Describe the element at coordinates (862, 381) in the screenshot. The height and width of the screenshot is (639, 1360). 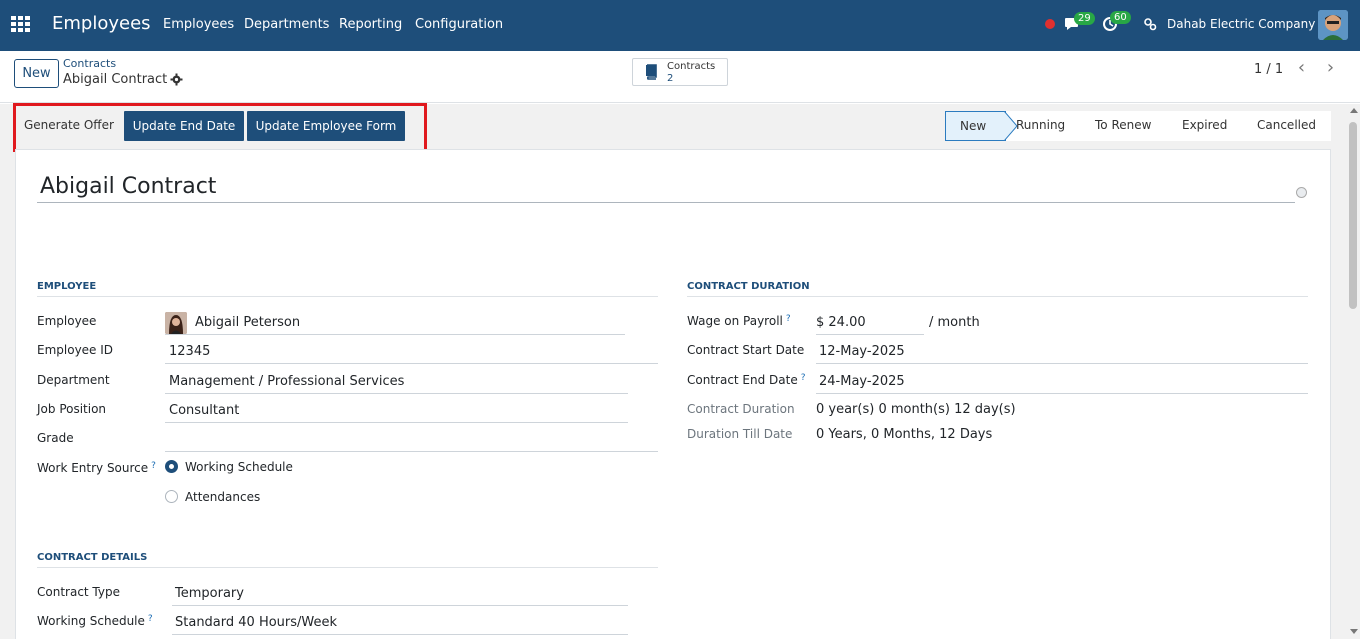
I see `contract-end-field: 24-May-2025` at that location.